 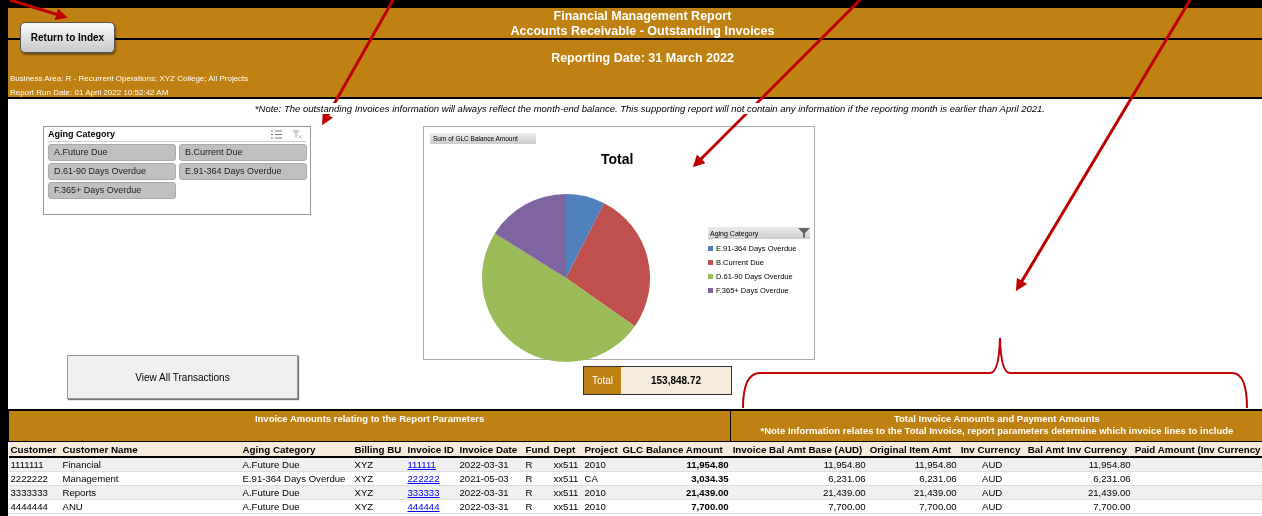 What do you see at coordinates (67, 37) in the screenshot?
I see `return-to-index-button: Return to Index` at bounding box center [67, 37].